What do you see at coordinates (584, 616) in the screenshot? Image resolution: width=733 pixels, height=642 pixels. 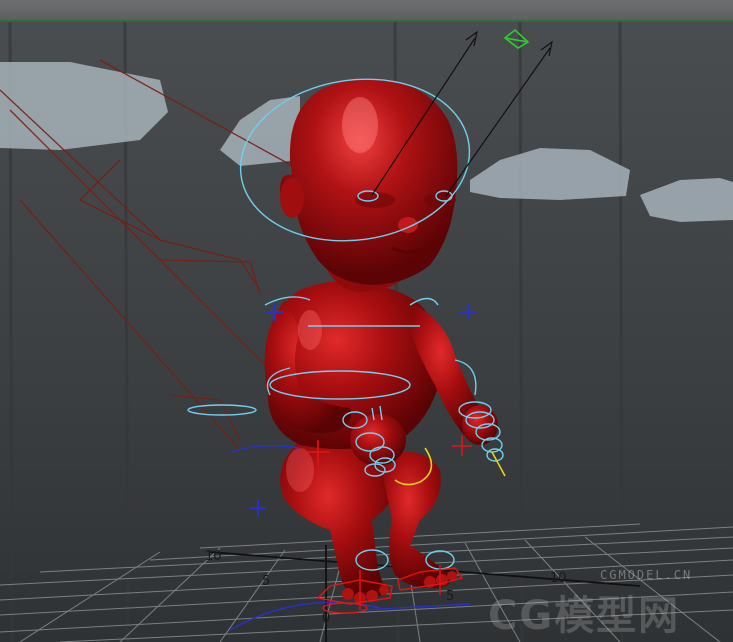 I see `watermark-logo: CG模型网` at bounding box center [584, 616].